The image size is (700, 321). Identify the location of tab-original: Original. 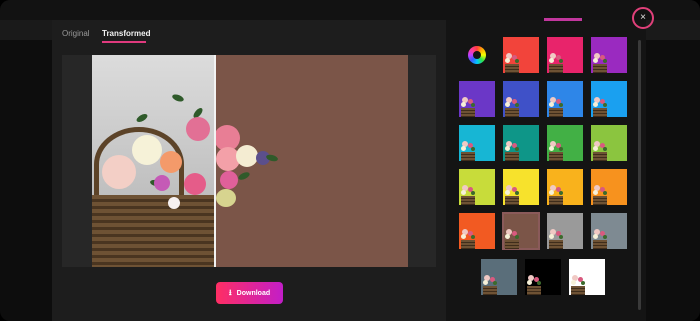
(76, 33).